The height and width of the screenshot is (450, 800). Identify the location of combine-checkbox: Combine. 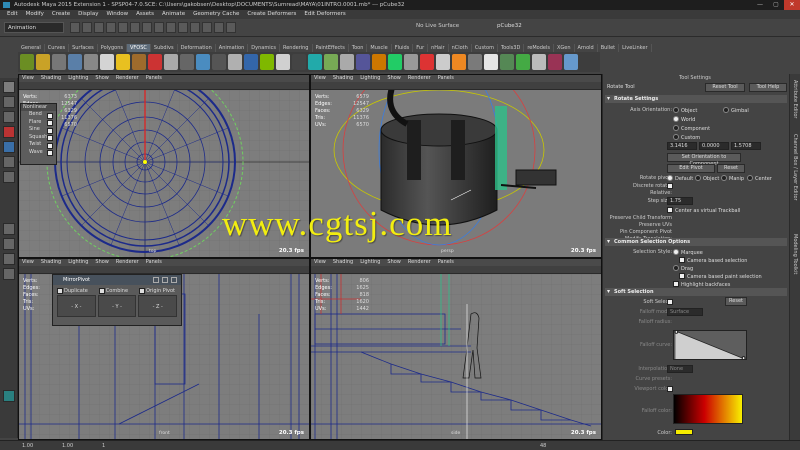
(113, 291).